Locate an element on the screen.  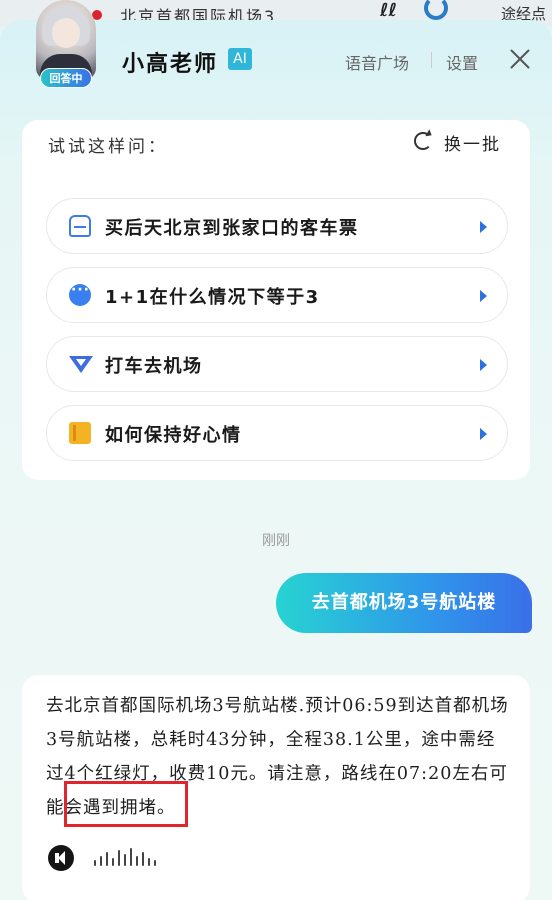
speaker-icon is located at coordinates (61, 858).